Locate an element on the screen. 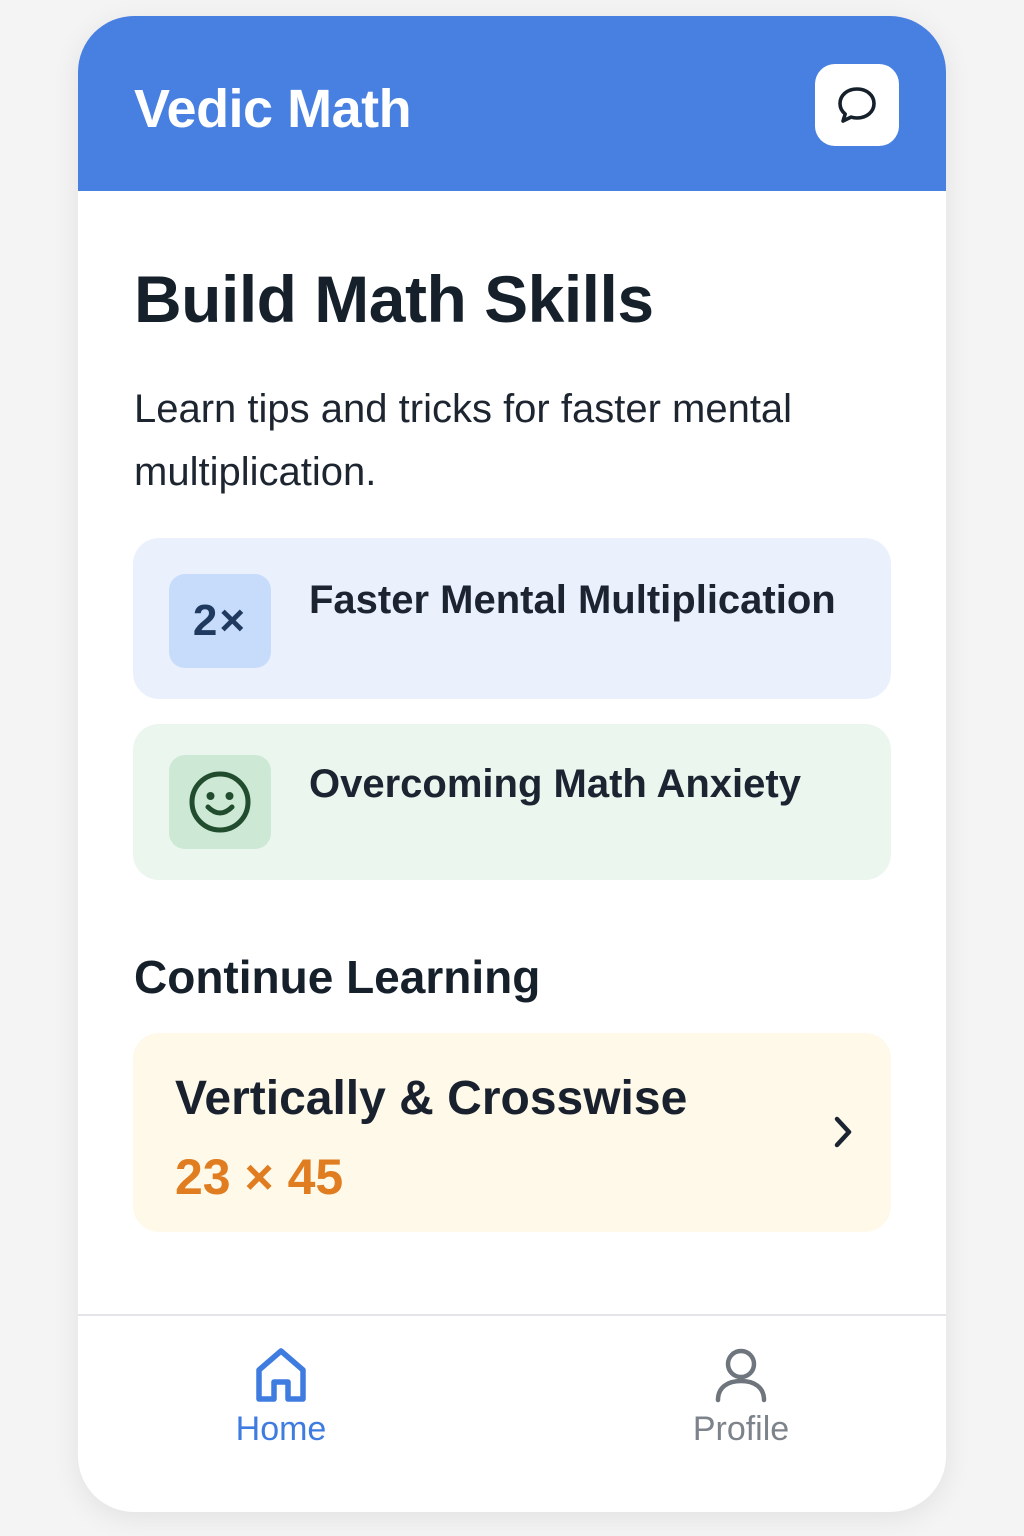  topic-label: Overcoming Math Anxiety is located at coordinates (555, 784).